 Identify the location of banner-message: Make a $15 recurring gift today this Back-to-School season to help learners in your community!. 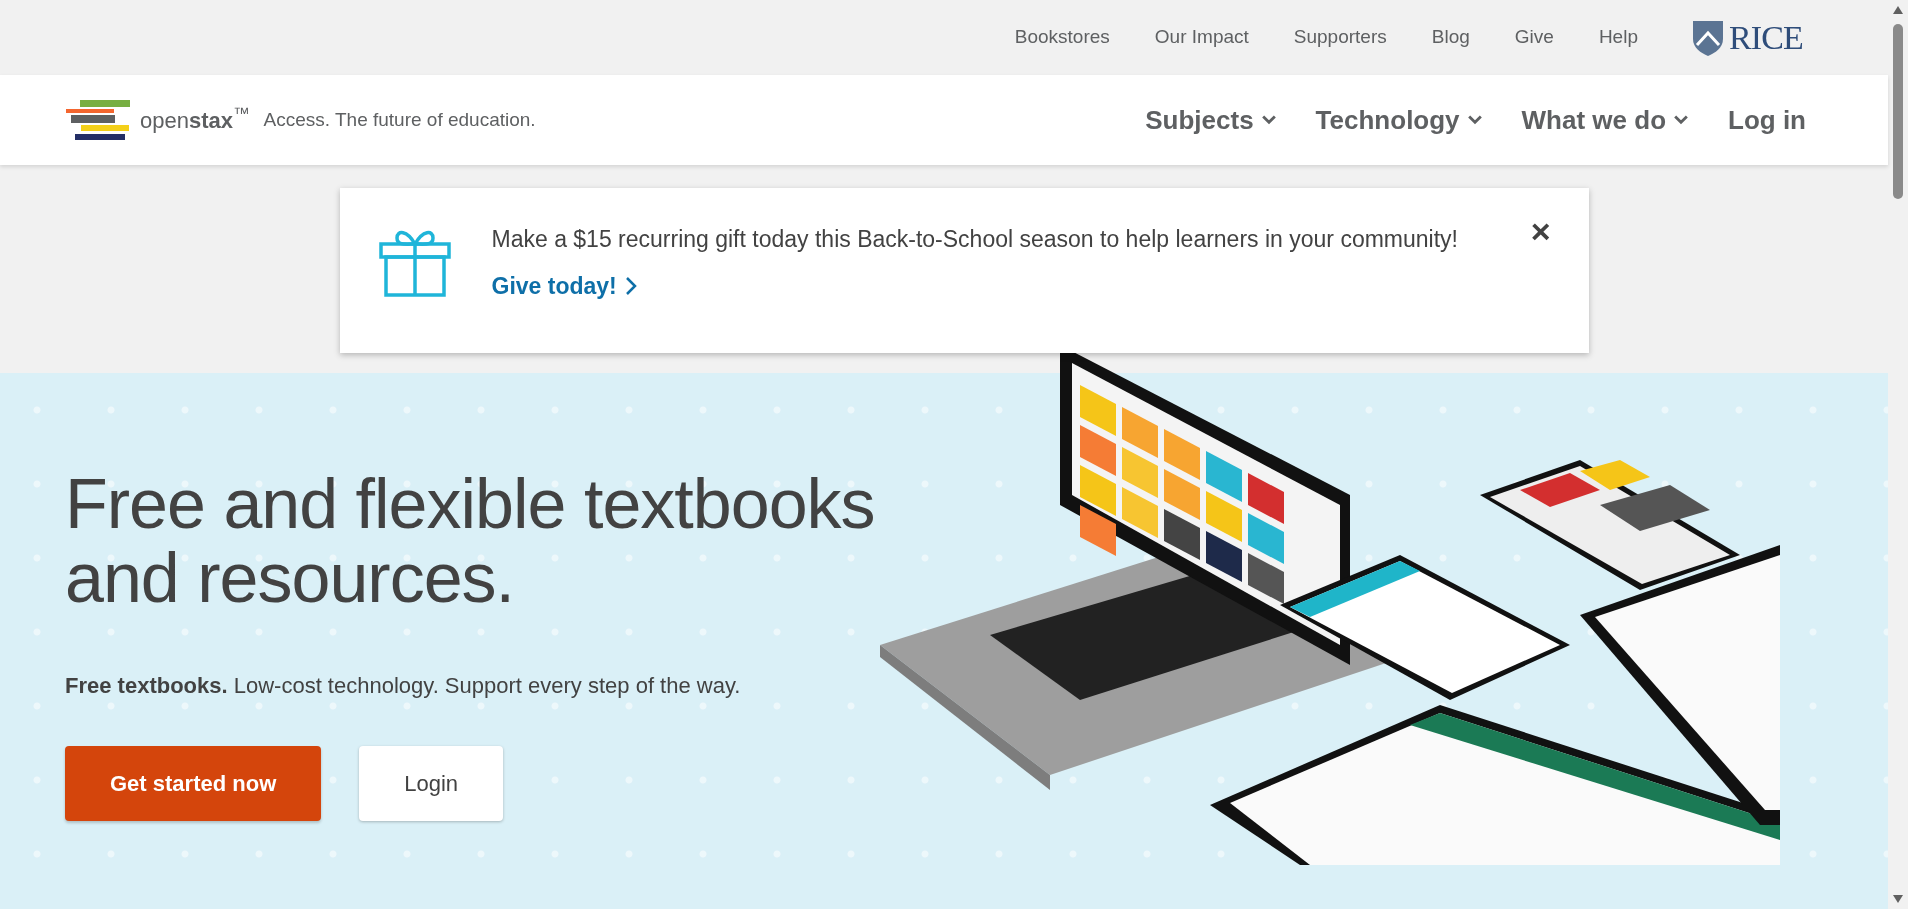
(975, 239).